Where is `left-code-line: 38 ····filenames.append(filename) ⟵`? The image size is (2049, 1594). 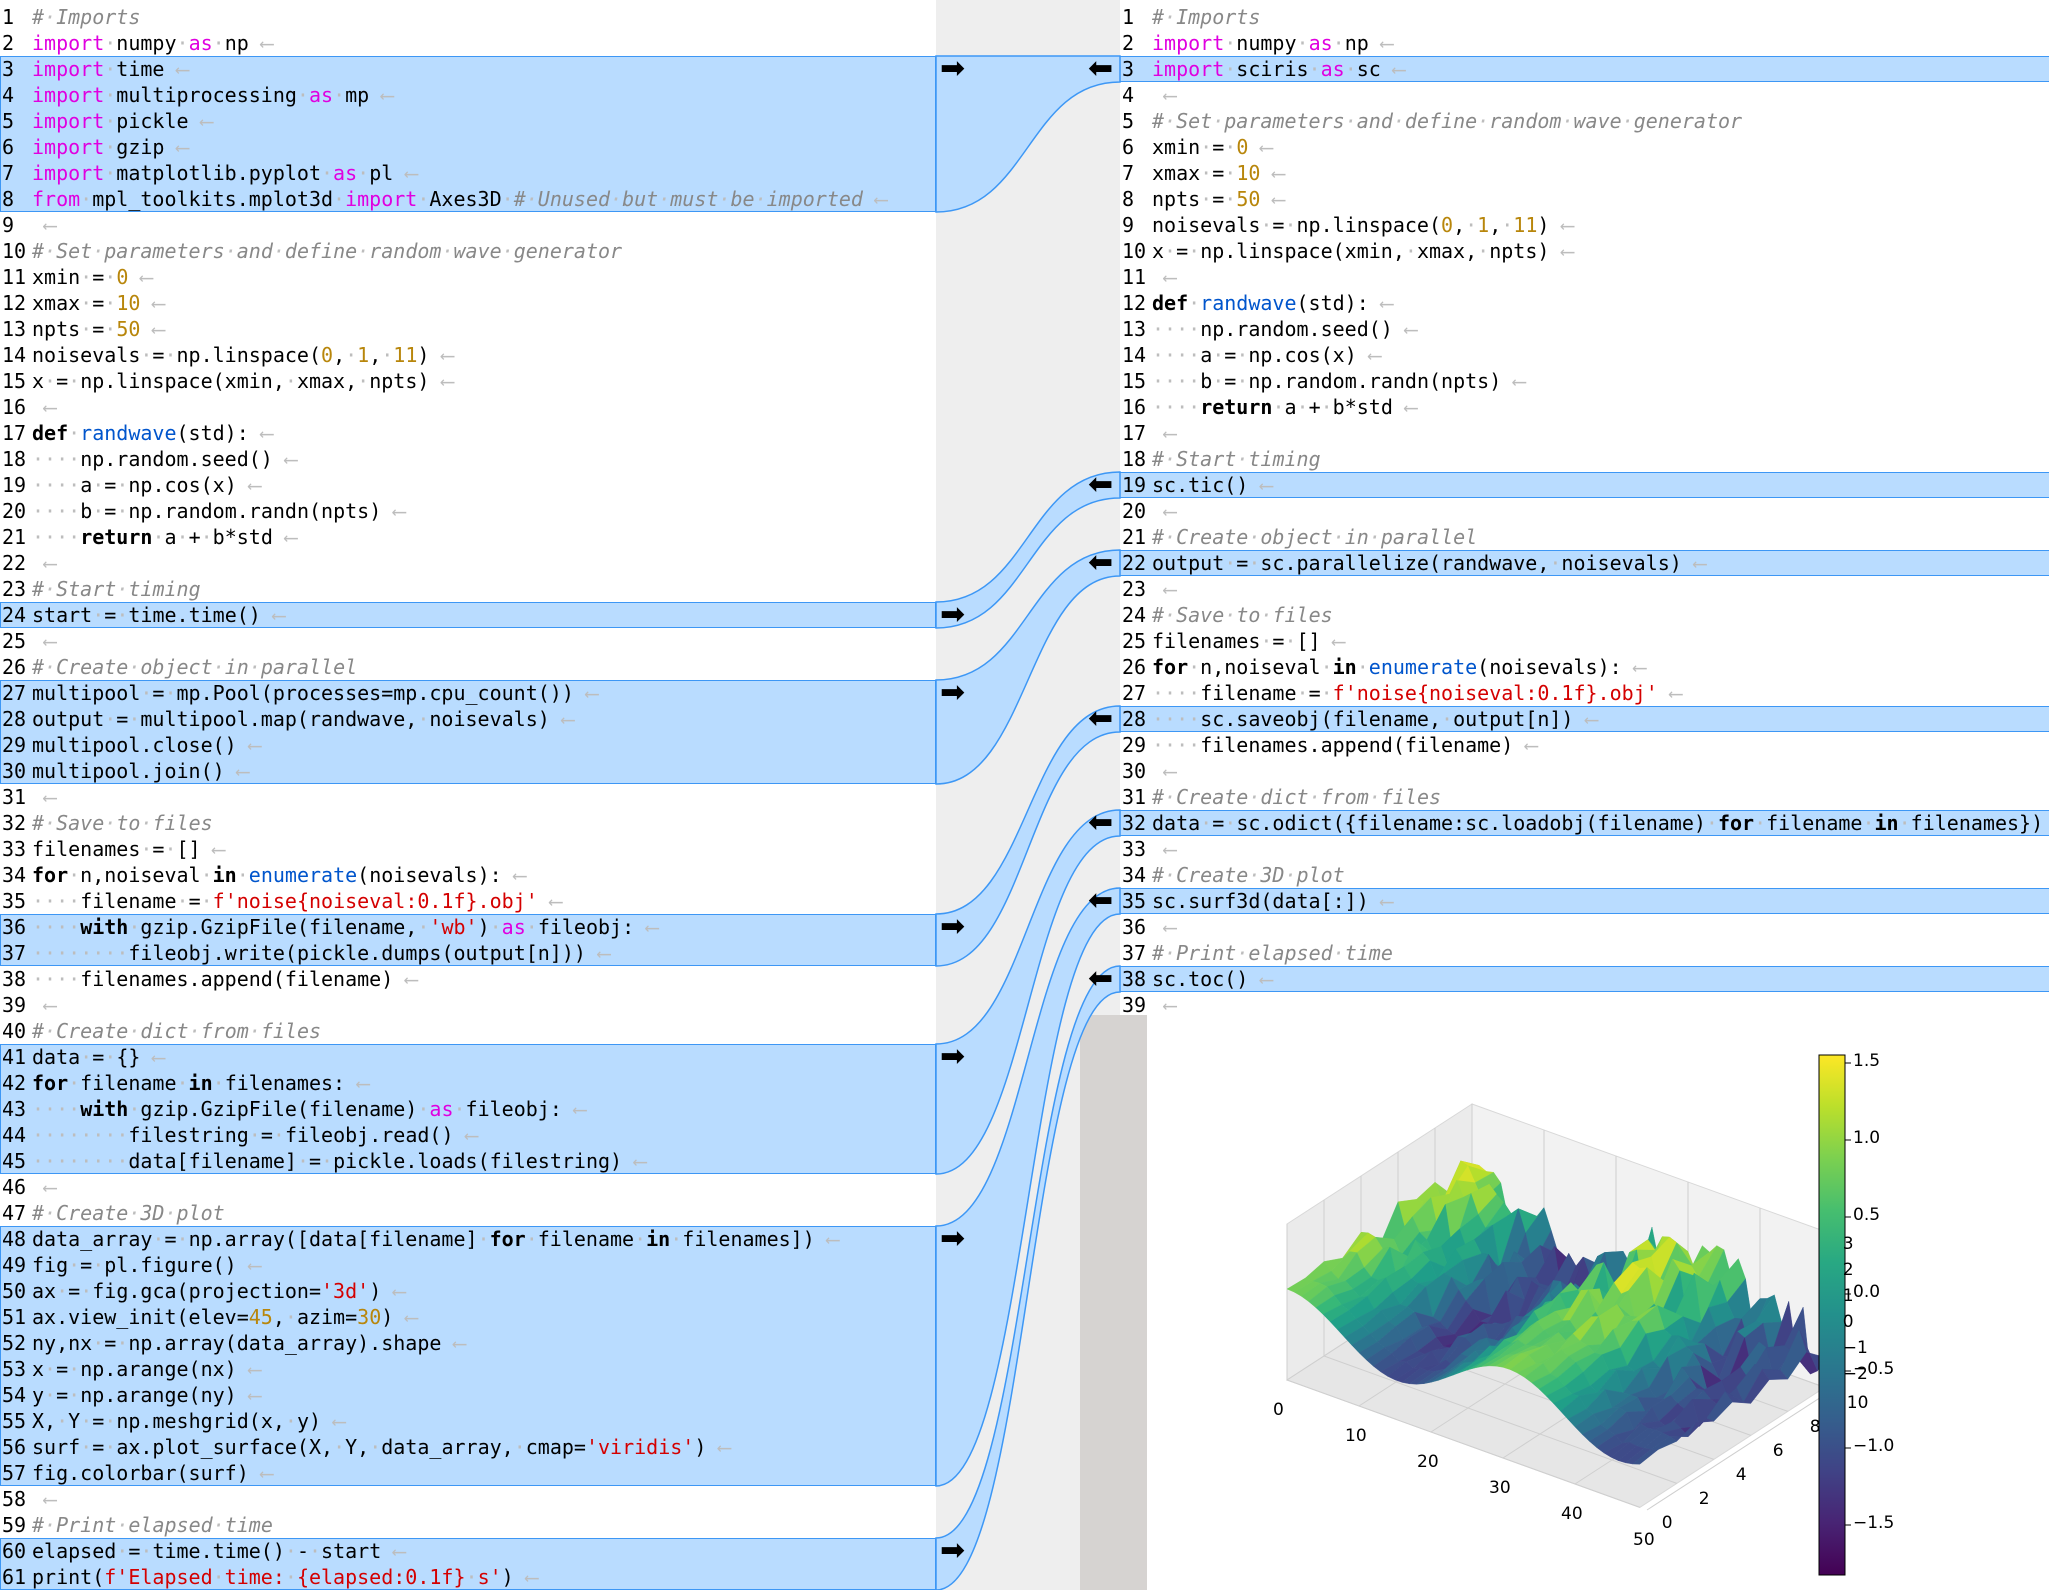
left-code-line: 38 ····filenames.append(filename) ⟵ is located at coordinates (468, 979).